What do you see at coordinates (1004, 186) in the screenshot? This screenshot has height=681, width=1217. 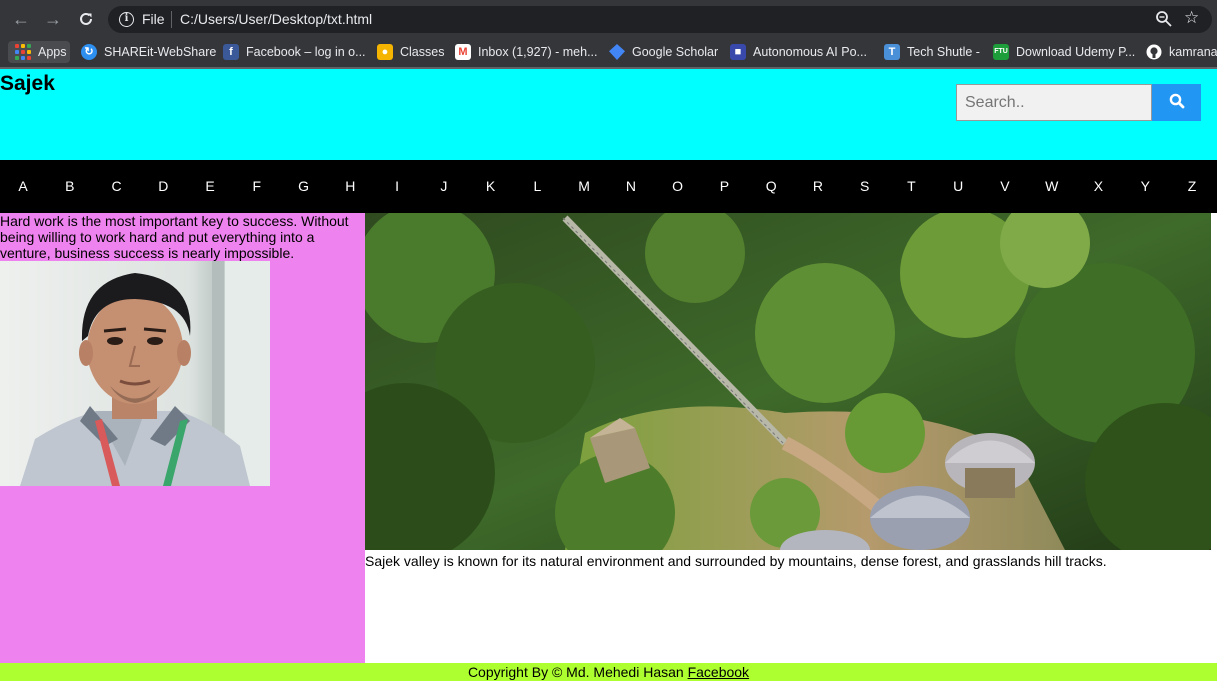 I see `nav-letter-v: V` at bounding box center [1004, 186].